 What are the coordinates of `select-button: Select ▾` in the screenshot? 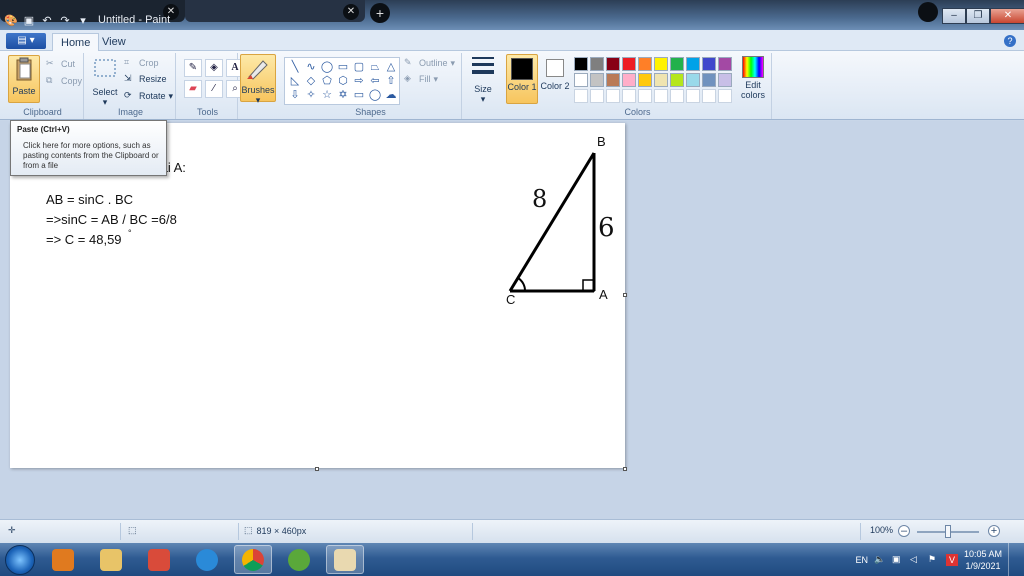 It's located at (105, 82).